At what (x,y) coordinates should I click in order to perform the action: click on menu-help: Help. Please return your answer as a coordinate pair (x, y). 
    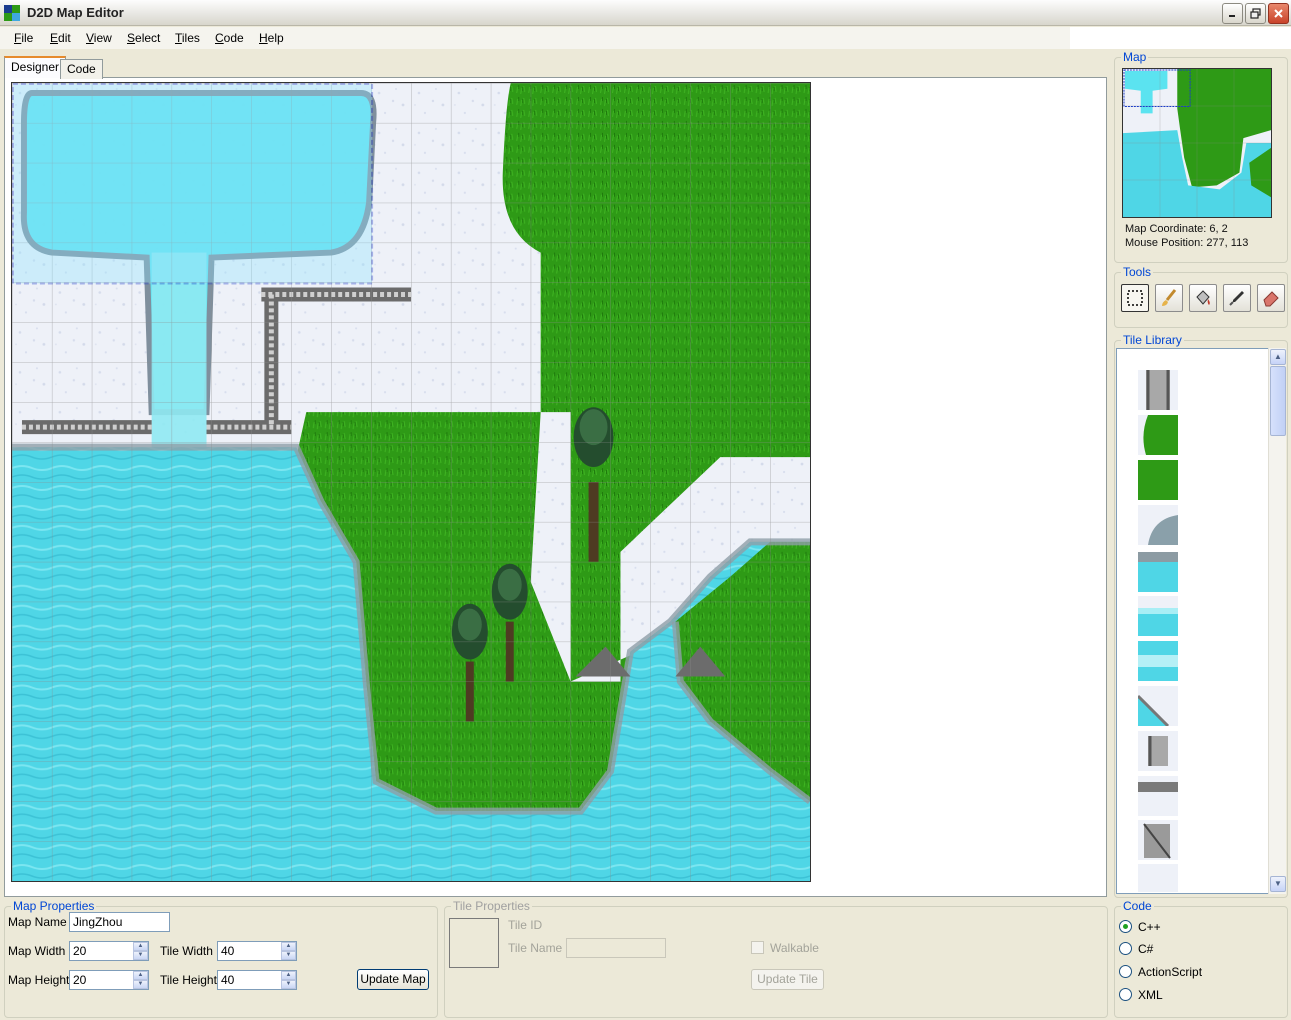
    Looking at the image, I should click on (271, 38).